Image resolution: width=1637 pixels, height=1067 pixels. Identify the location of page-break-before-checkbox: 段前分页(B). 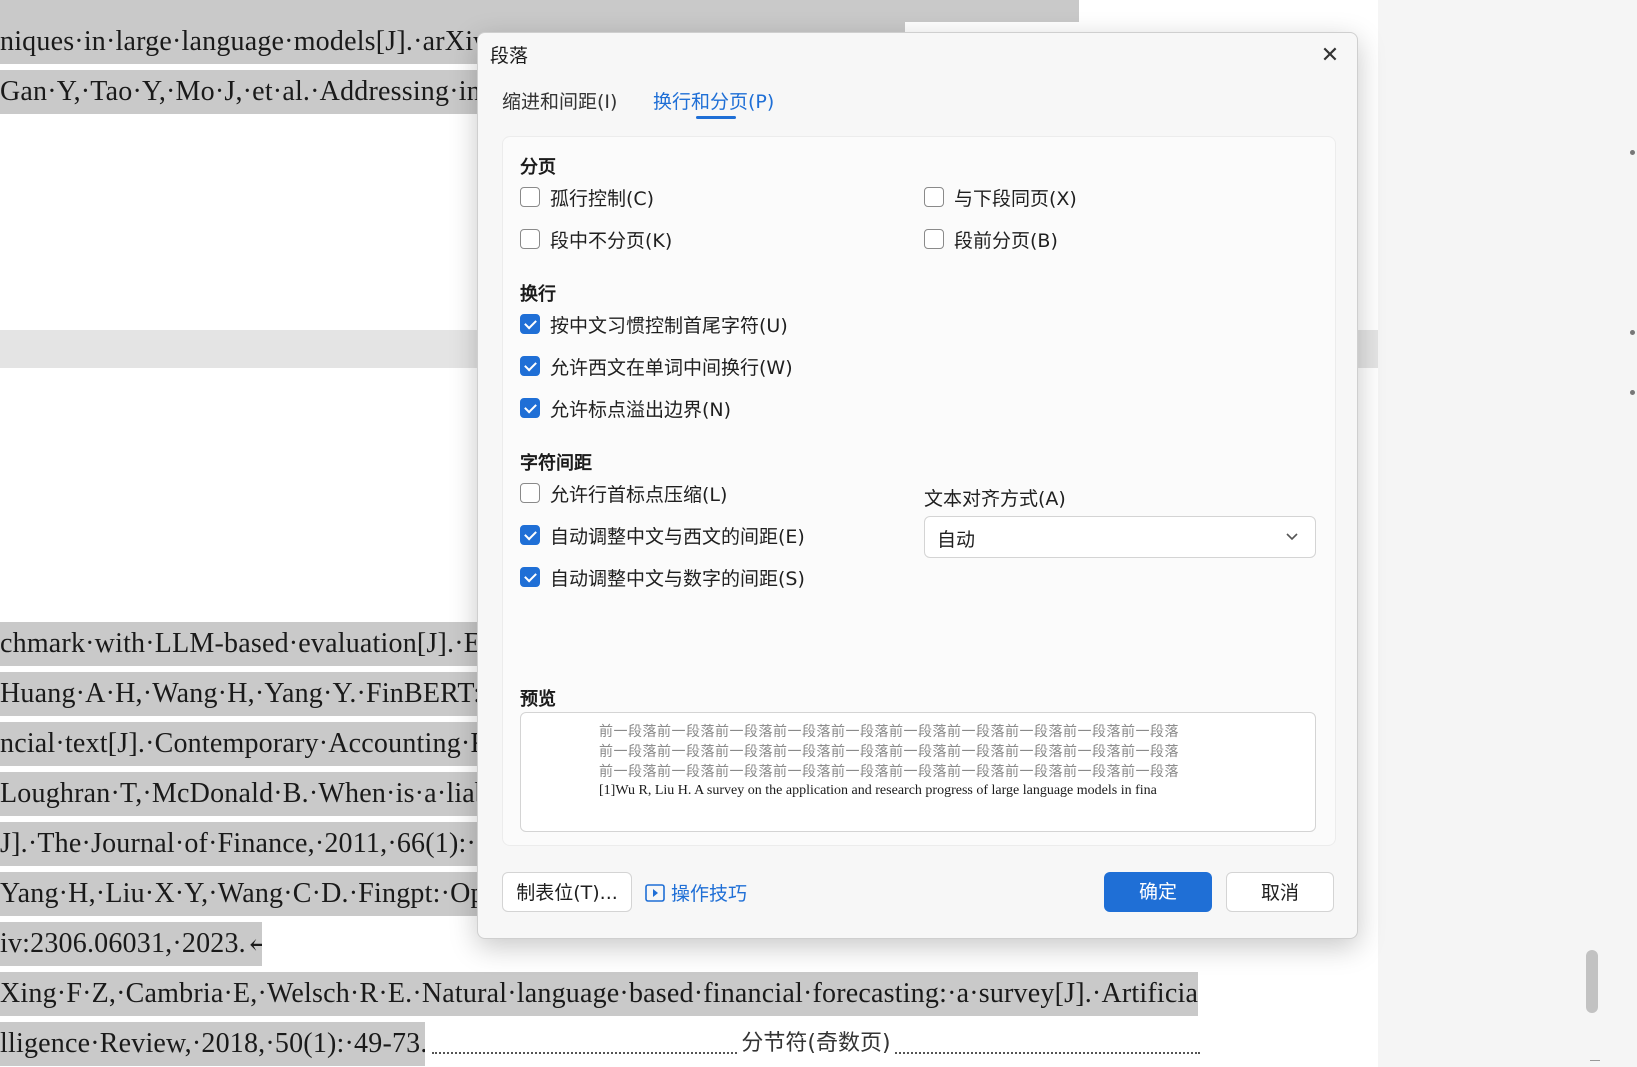
(991, 239).